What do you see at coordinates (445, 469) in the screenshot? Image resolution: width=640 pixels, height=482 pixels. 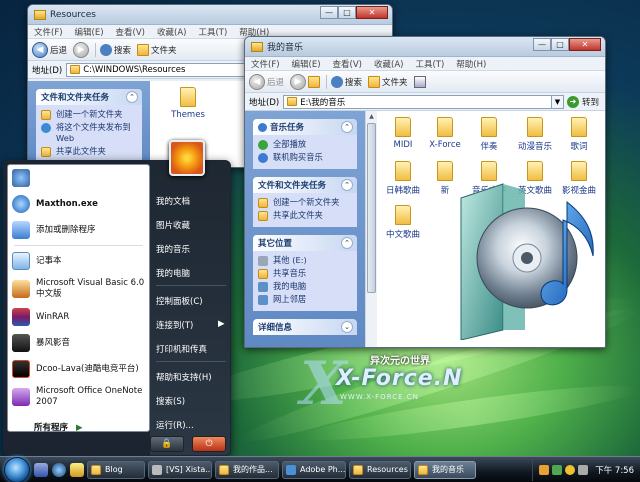 I see `task-my-music: 我的音乐` at bounding box center [445, 469].